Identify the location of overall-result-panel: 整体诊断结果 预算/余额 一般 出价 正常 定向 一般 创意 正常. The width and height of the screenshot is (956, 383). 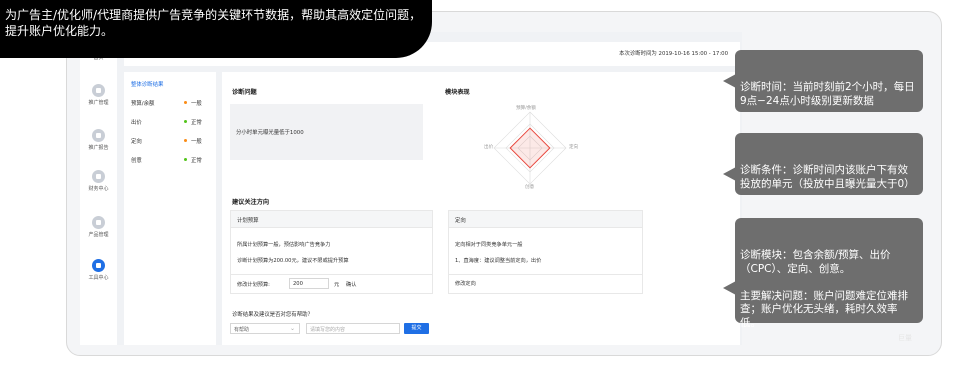
(170, 208).